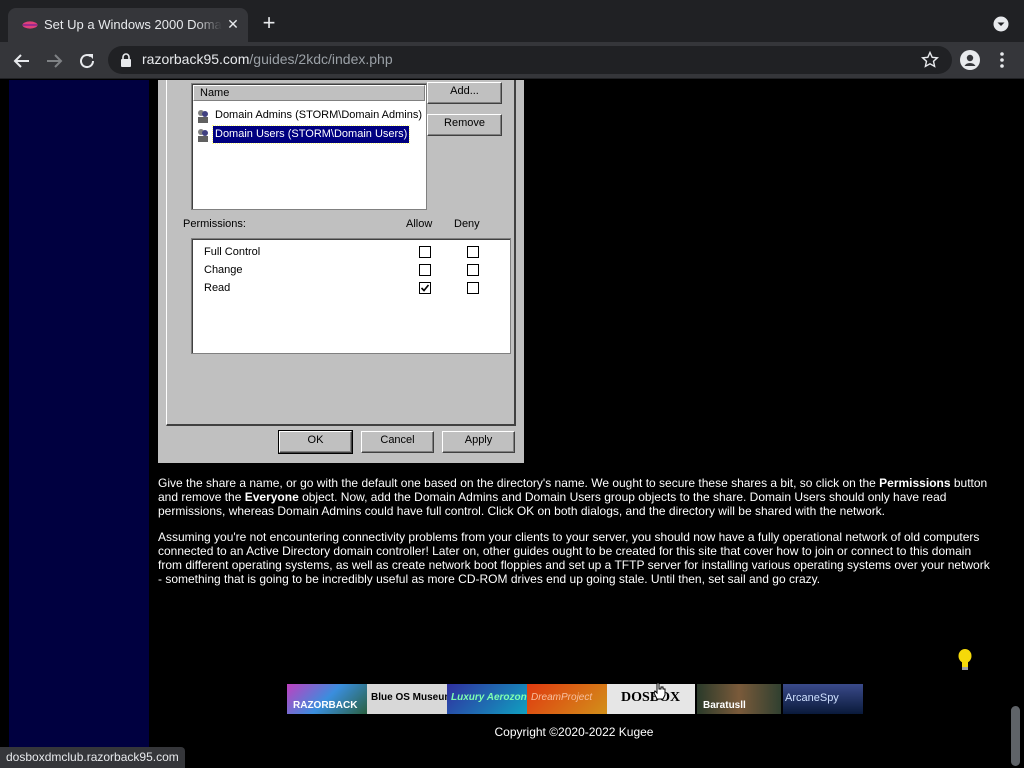  I want to click on permission-name: Change, so click(223, 270).